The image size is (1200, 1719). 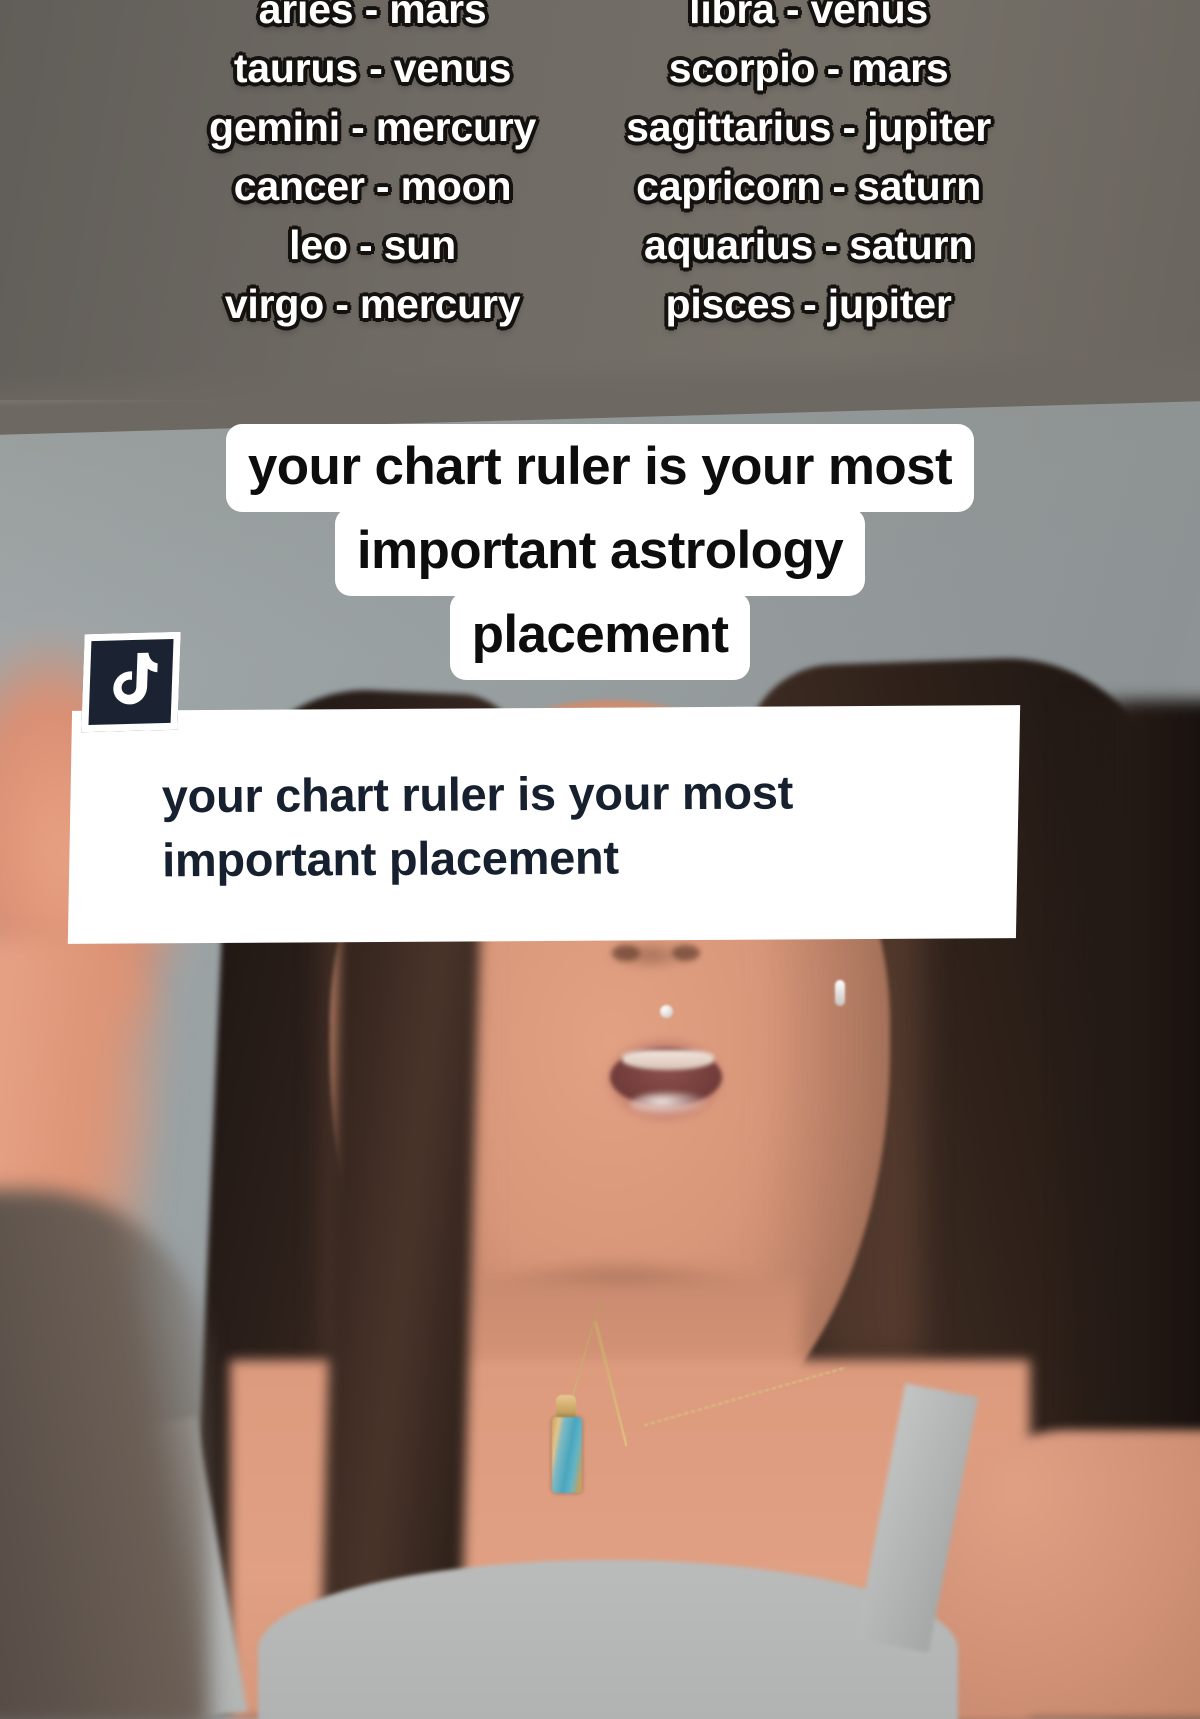 I want to click on video-caption-line-wrap: important astrology, so click(x=600, y=552).